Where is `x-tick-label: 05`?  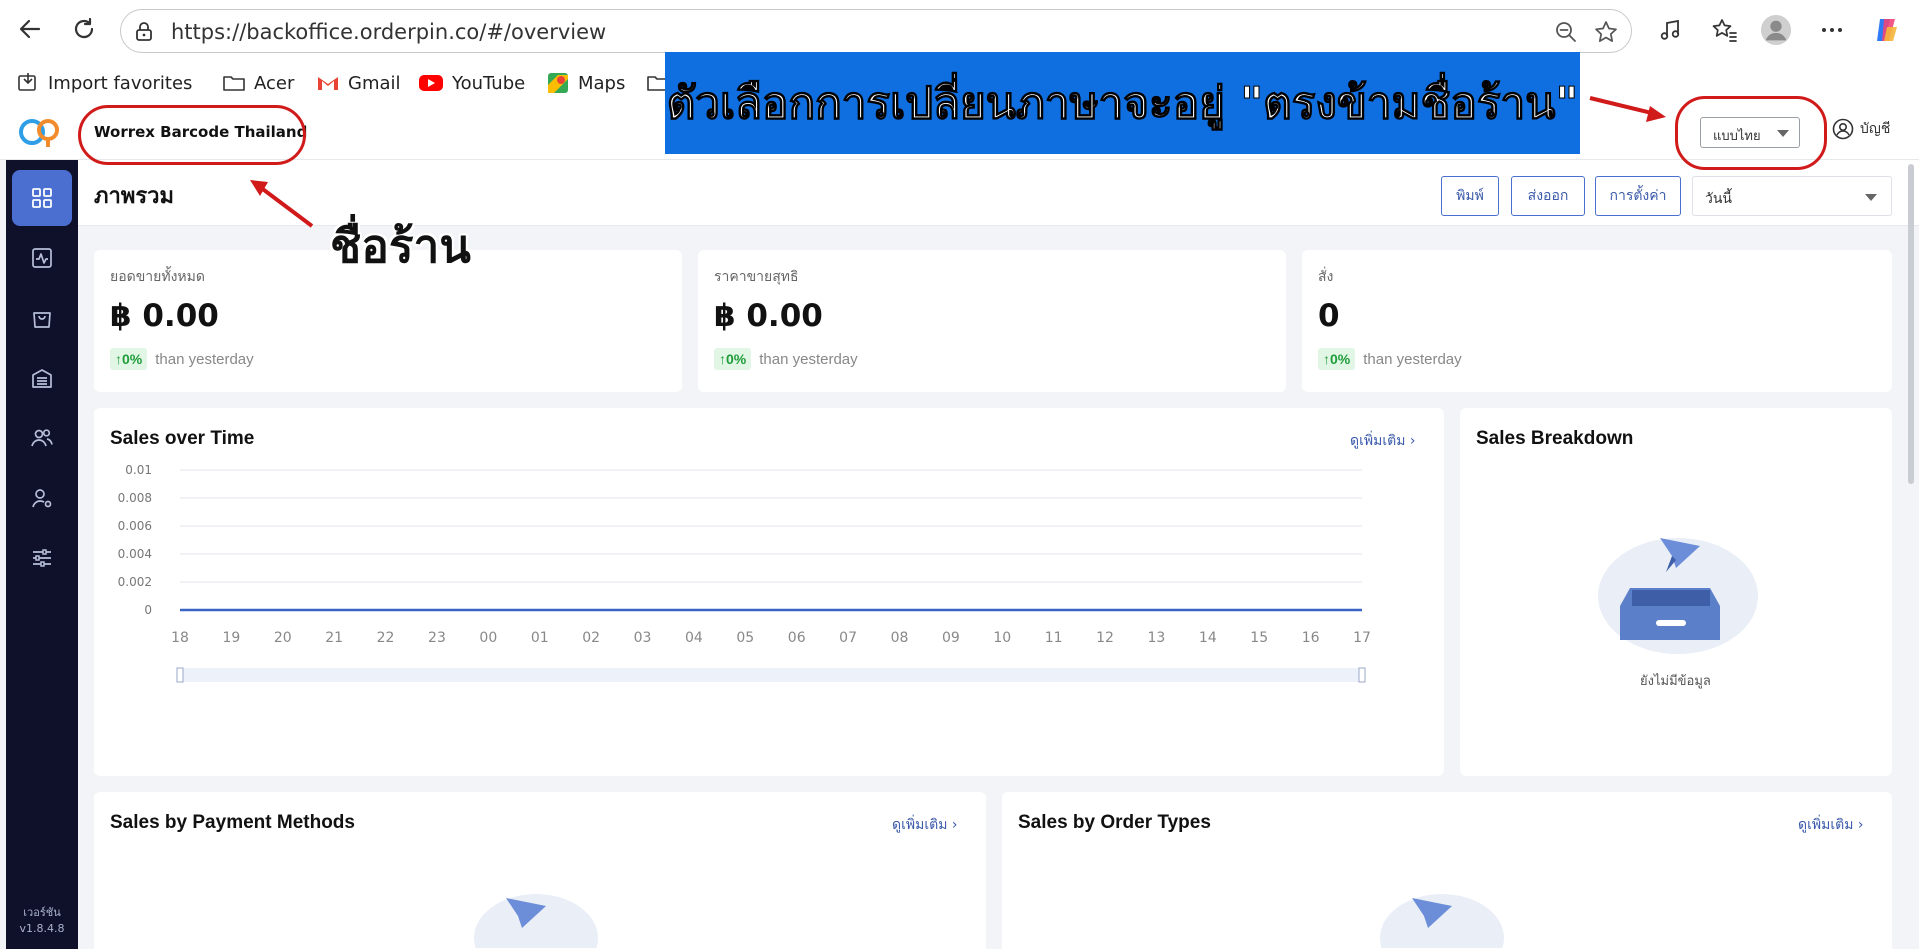 x-tick-label: 05 is located at coordinates (745, 638).